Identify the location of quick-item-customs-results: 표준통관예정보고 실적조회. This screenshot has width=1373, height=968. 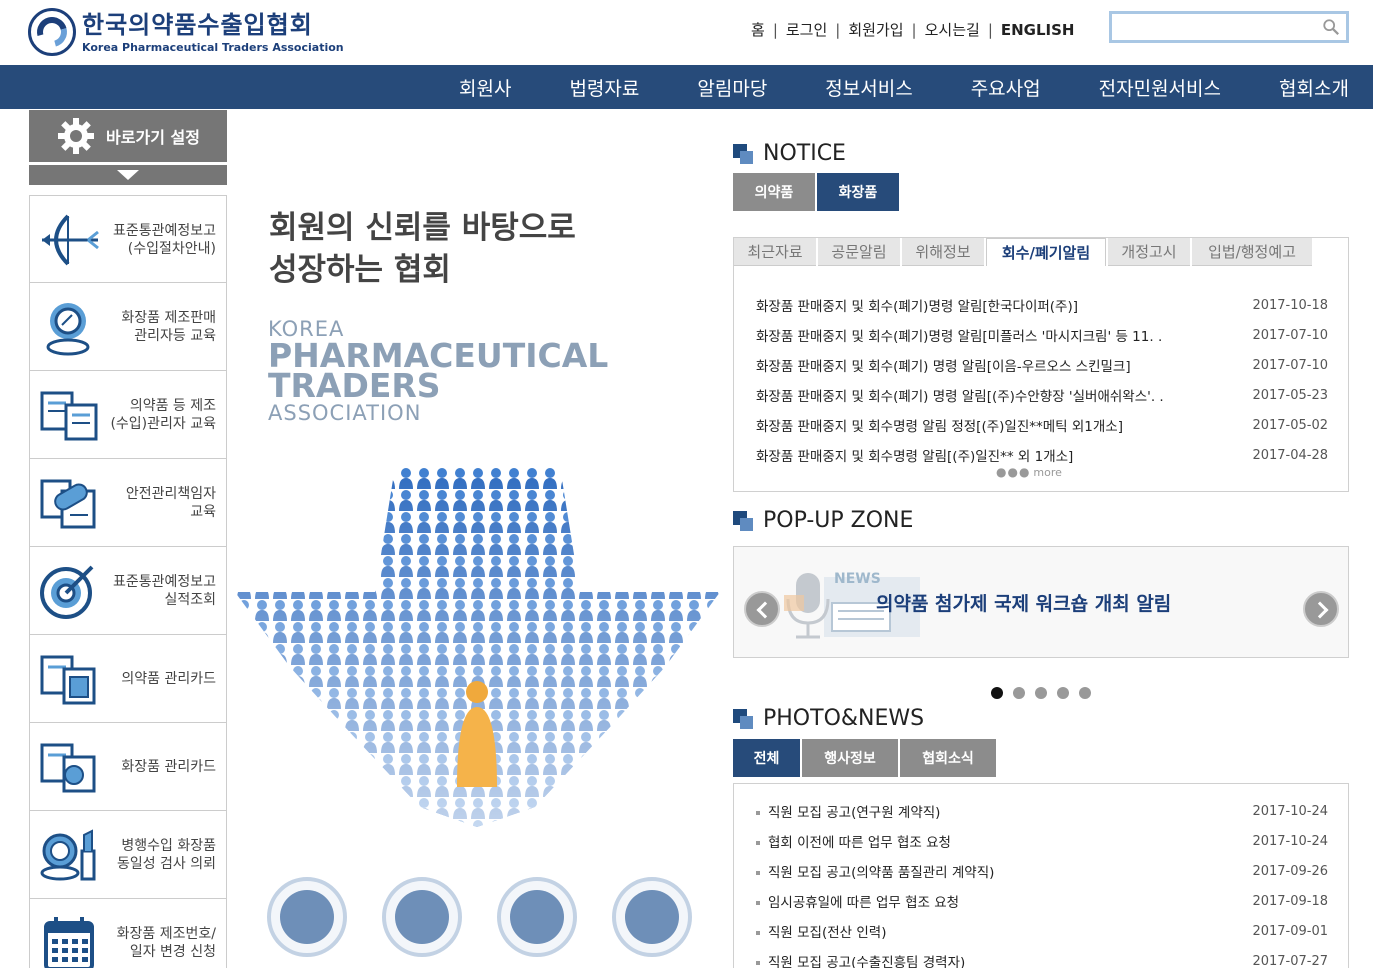
(128, 591).